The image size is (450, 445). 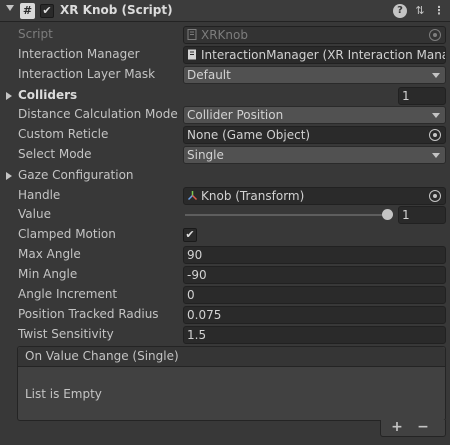 I want to click on colliders-label: Colliders, so click(x=47, y=95).